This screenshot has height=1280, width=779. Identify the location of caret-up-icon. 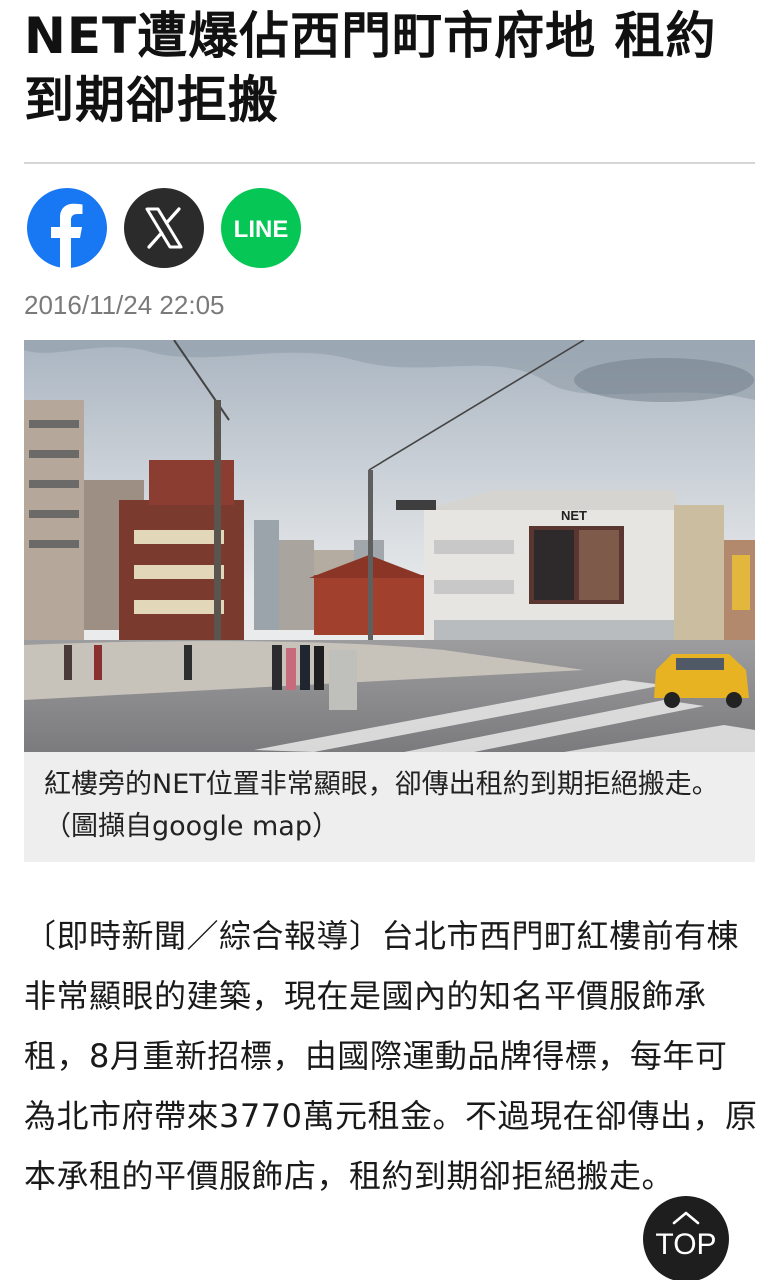
(686, 1218).